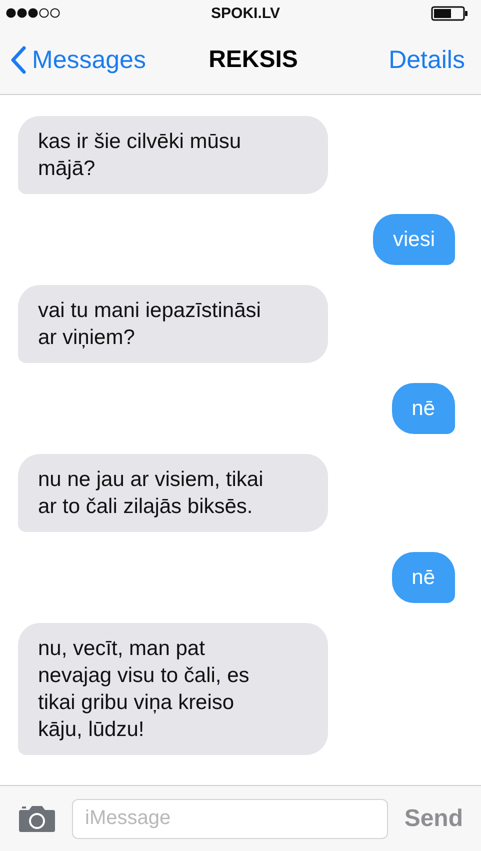  Describe the element at coordinates (33, 13) in the screenshot. I see `signal-icon` at that location.